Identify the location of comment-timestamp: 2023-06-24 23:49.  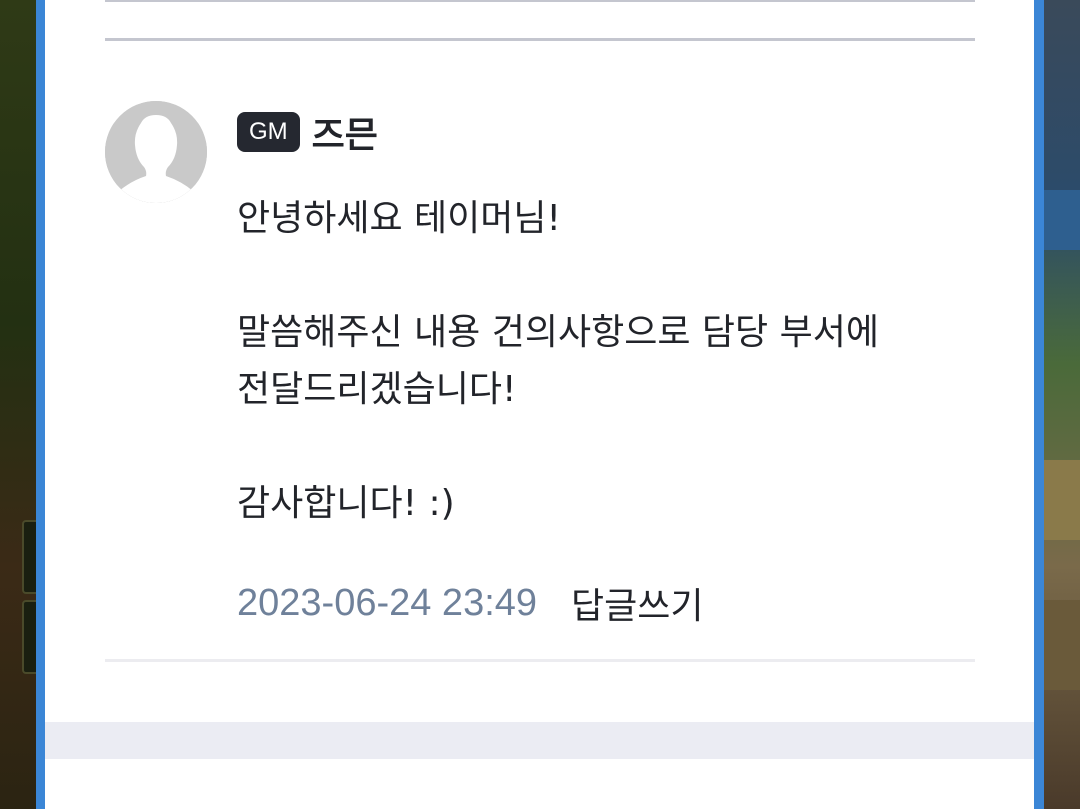
(387, 602).